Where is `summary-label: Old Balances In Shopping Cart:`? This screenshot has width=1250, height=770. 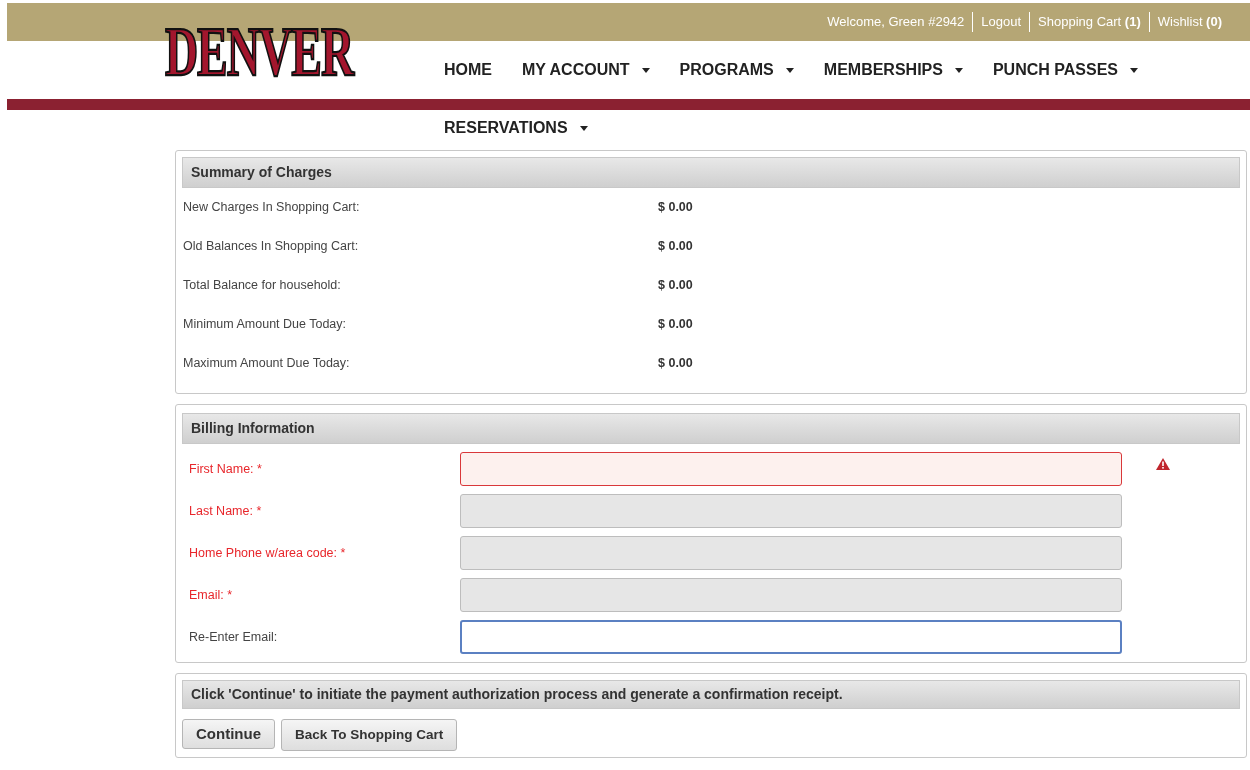 summary-label: Old Balances In Shopping Cart: is located at coordinates (271, 247).